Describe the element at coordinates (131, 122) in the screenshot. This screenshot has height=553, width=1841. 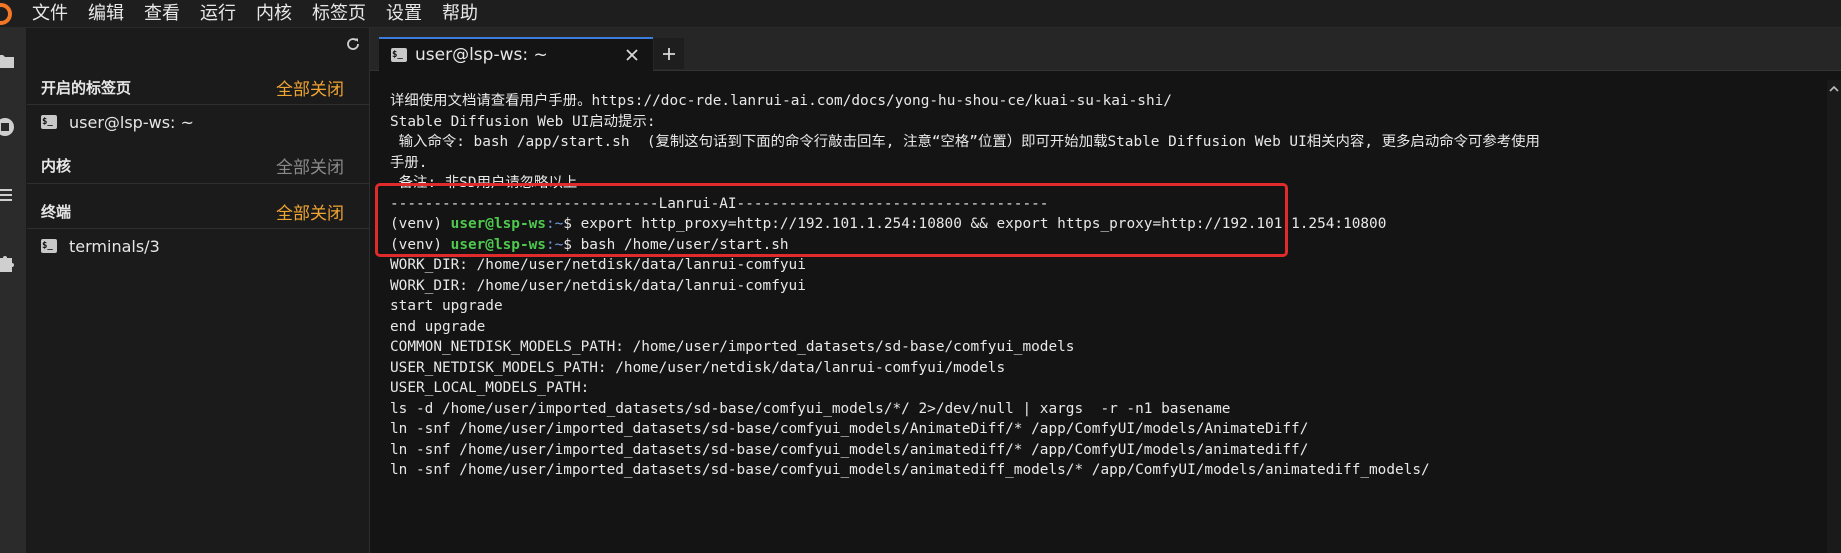
I see `open-tab-label: user@lsp-ws: ~` at that location.